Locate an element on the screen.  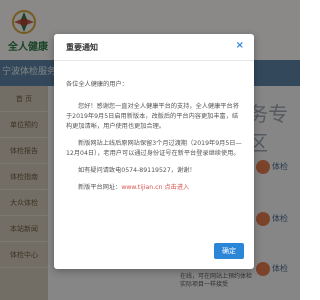
site-paragraph: 新版平台网址：www.tijian.cn 点击进入 is located at coordinates (154, 188).